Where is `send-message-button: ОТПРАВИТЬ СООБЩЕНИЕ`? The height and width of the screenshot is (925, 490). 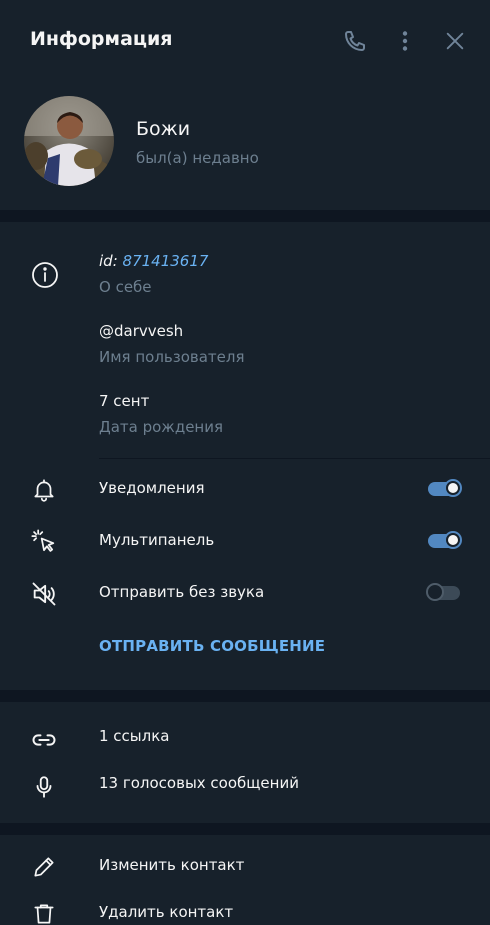
send-message-button: ОТПРАВИТЬ СООБЩЕНИЕ is located at coordinates (212, 646).